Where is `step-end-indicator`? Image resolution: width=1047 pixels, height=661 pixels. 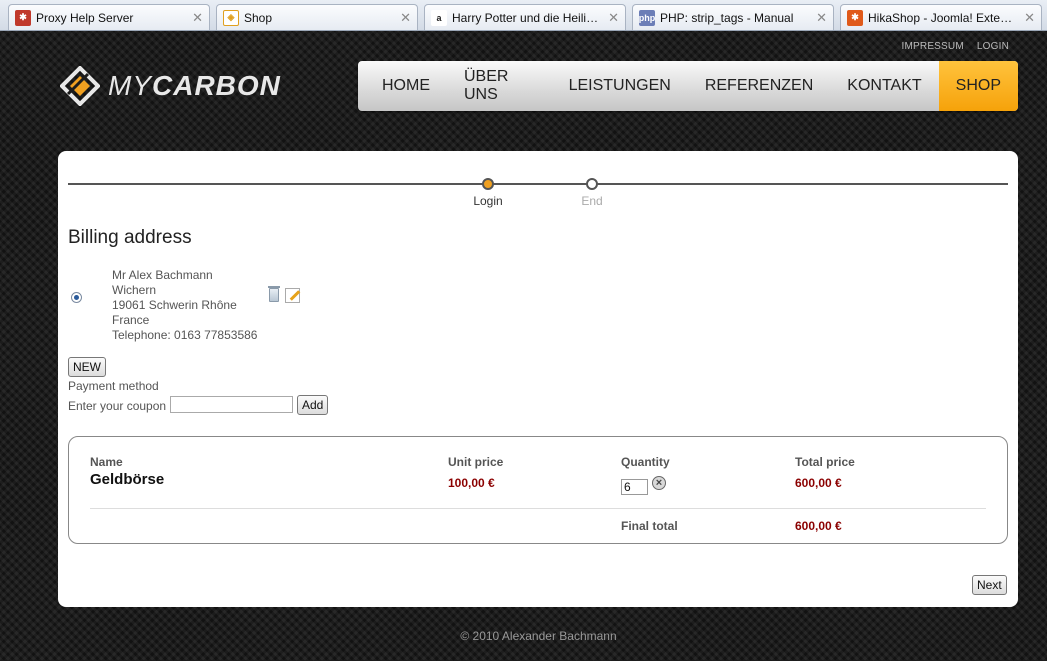
step-end-indicator is located at coordinates (592, 184).